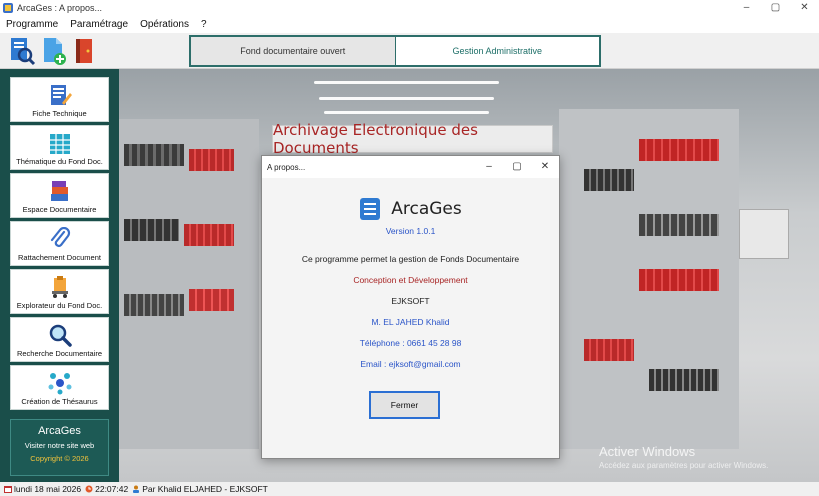  I want to click on sidebar-item-label: Recherche Documentaire, so click(59, 353).